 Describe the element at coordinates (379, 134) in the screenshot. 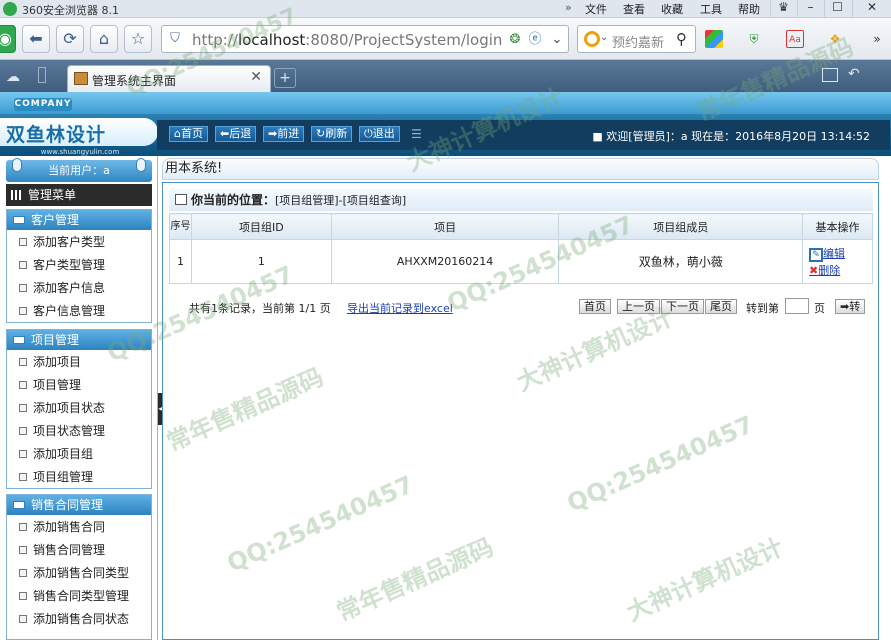

I see `toolbar-logout-button: ⏻退出` at that location.